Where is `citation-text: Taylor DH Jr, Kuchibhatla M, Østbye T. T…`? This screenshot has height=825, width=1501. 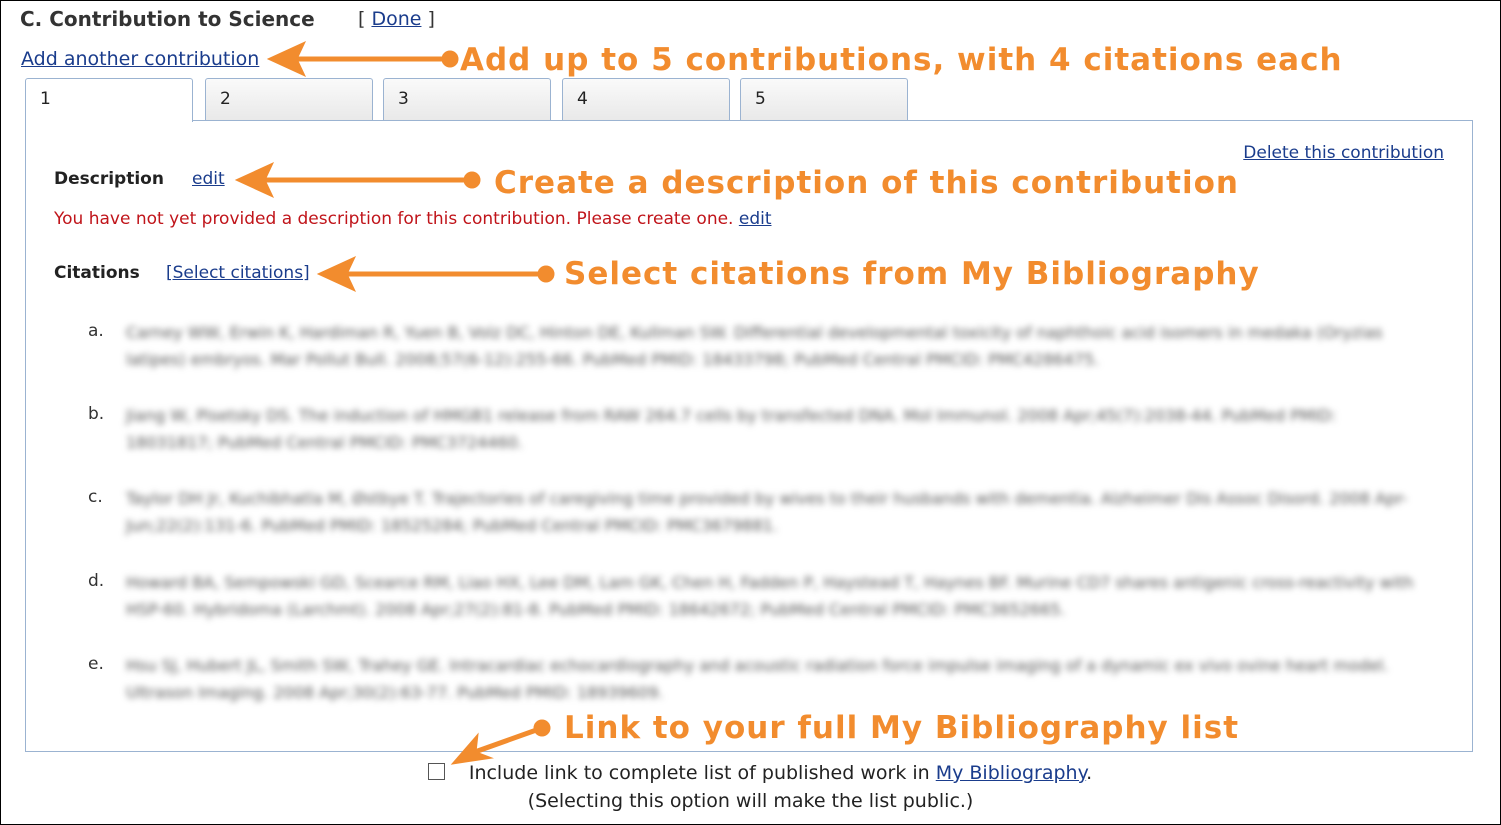 citation-text: Taylor DH Jr, Kuchibhatla M, Østbye T. T… is located at coordinates (767, 512).